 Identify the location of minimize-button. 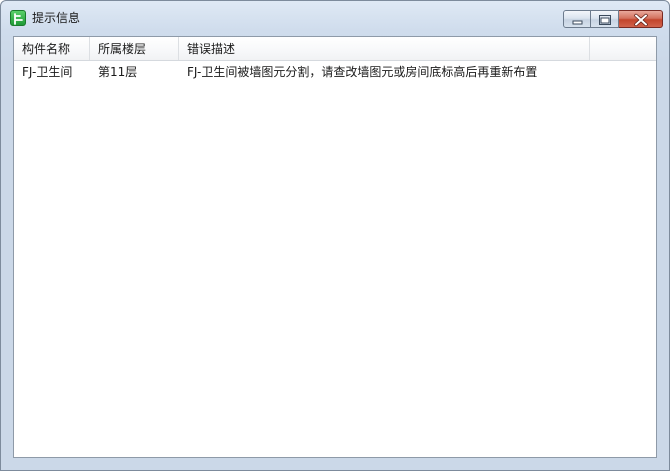
(577, 19).